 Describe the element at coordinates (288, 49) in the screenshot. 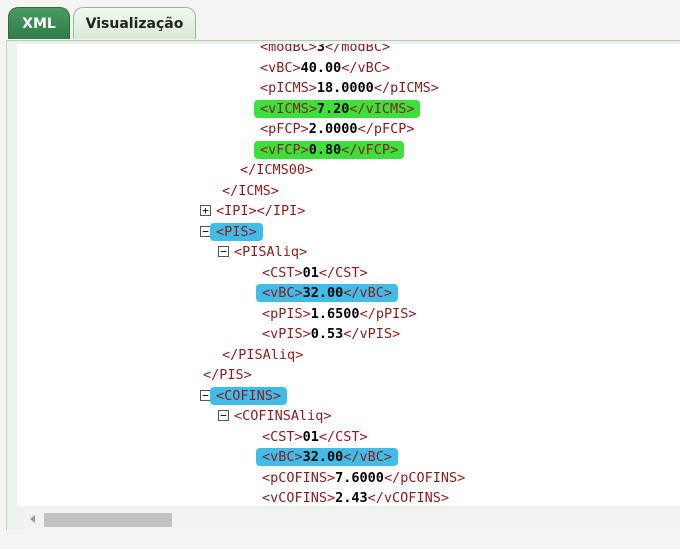

I see `xml-open-tag: <modBC>` at that location.